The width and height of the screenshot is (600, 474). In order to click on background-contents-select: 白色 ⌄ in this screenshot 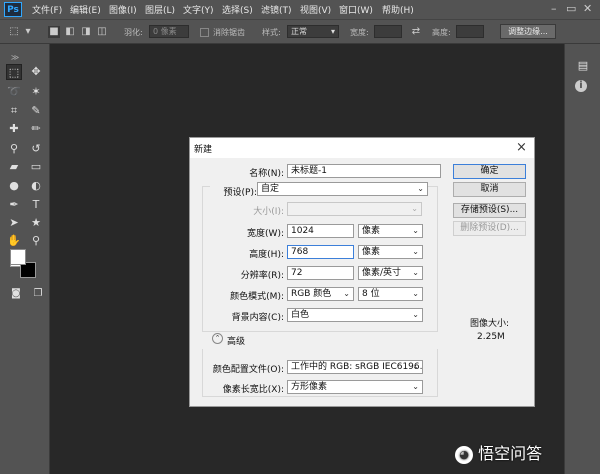, I will do `click(355, 315)`.